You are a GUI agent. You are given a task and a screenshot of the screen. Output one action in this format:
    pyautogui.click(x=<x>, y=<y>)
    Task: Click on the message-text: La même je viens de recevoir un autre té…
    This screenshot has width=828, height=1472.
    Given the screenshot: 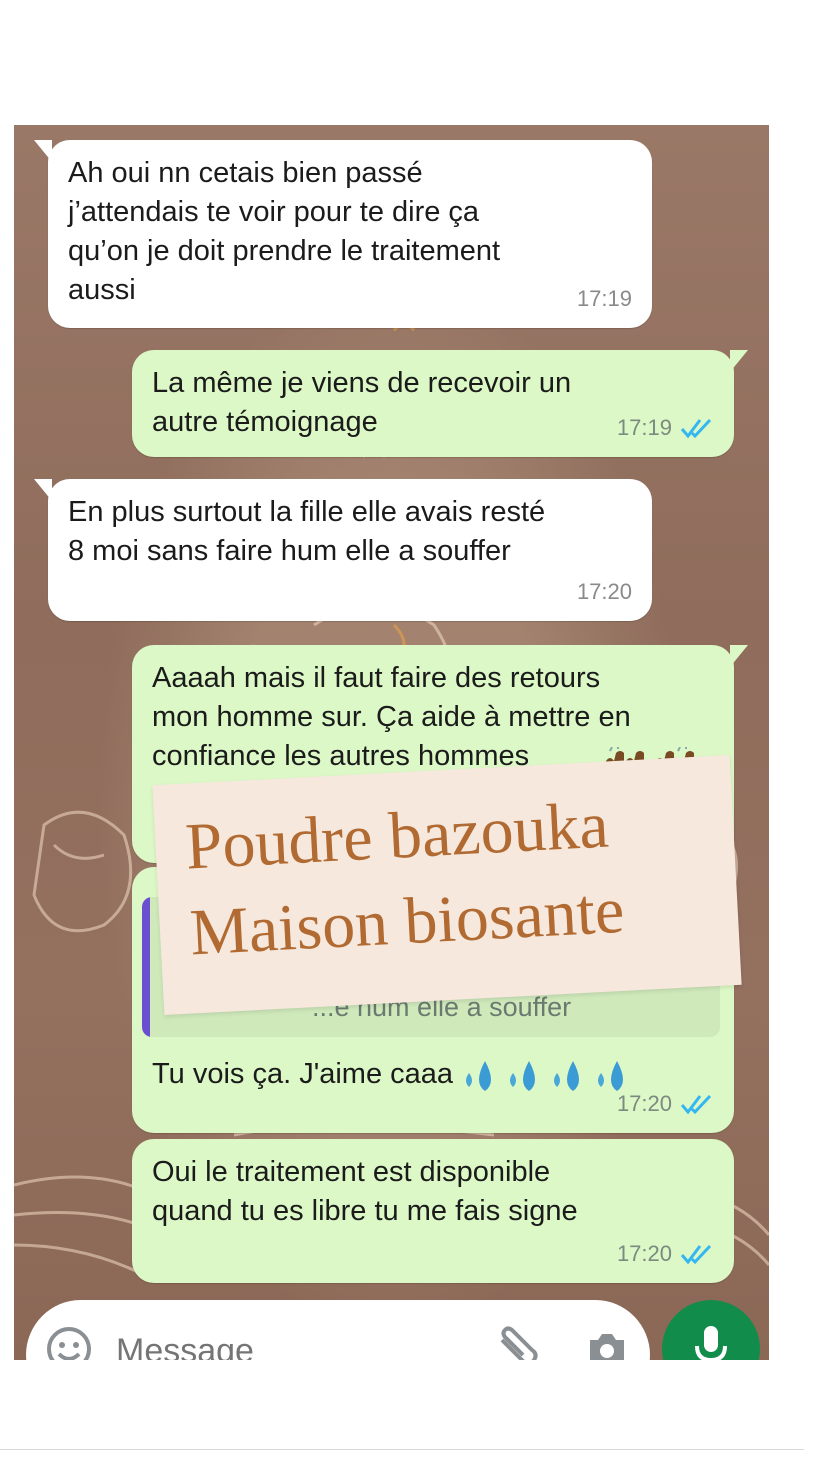 What is the action you would take?
    pyautogui.click(x=362, y=402)
    